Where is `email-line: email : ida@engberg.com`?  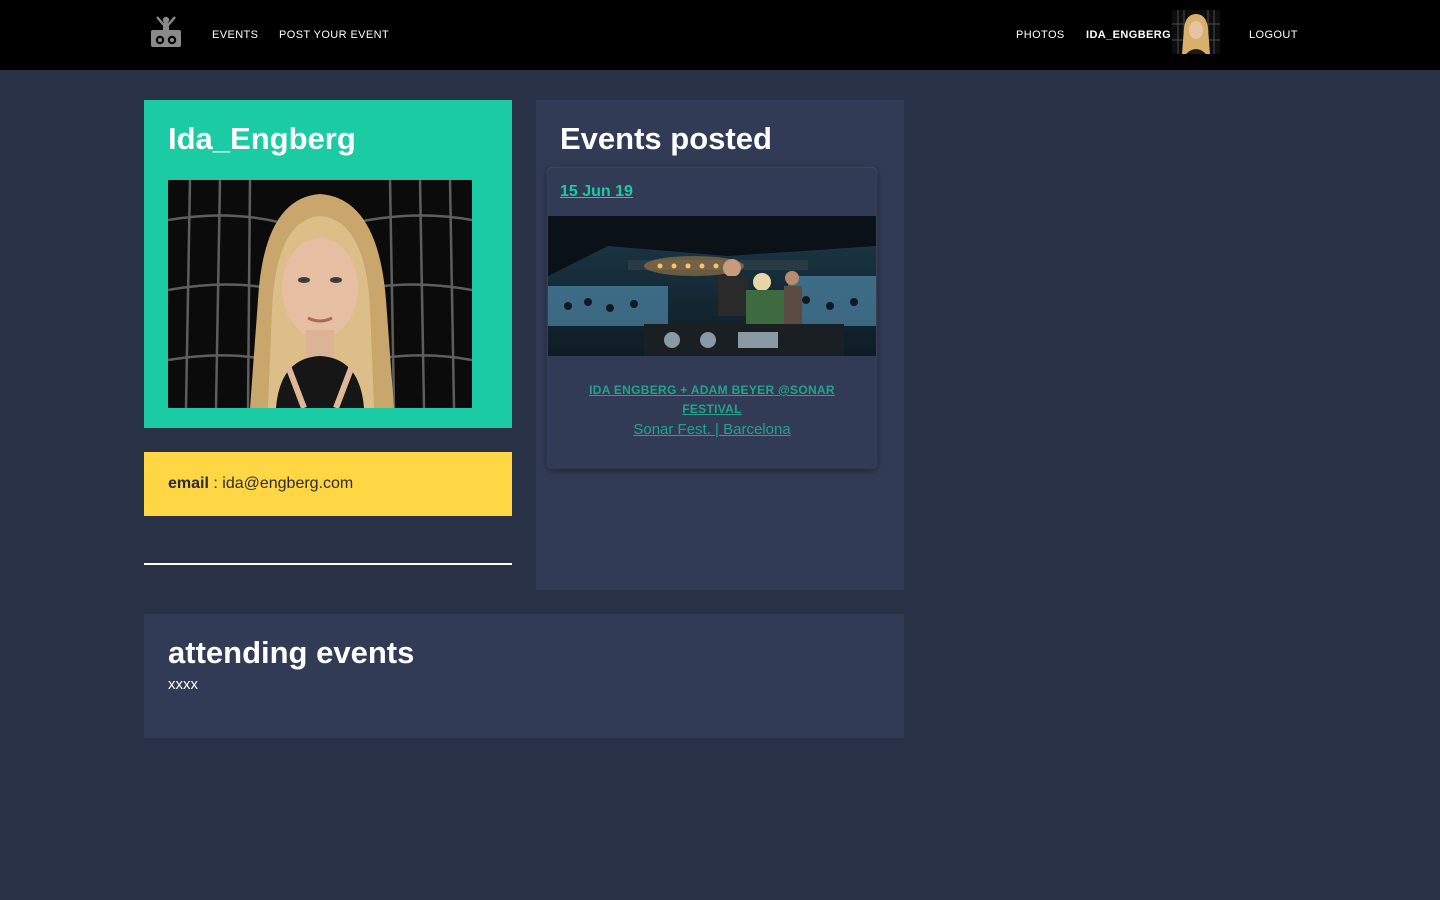
email-line: email : ida@engberg.com is located at coordinates (260, 484).